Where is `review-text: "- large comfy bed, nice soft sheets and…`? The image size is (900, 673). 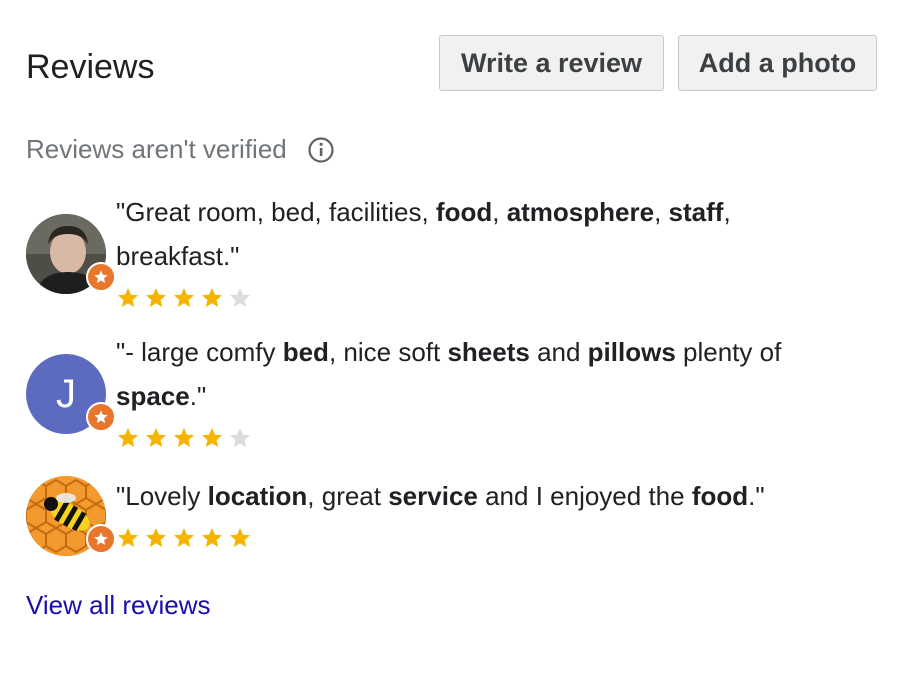
review-text: "- large comfy bed, nice soft sheets and… is located at coordinates (486, 374).